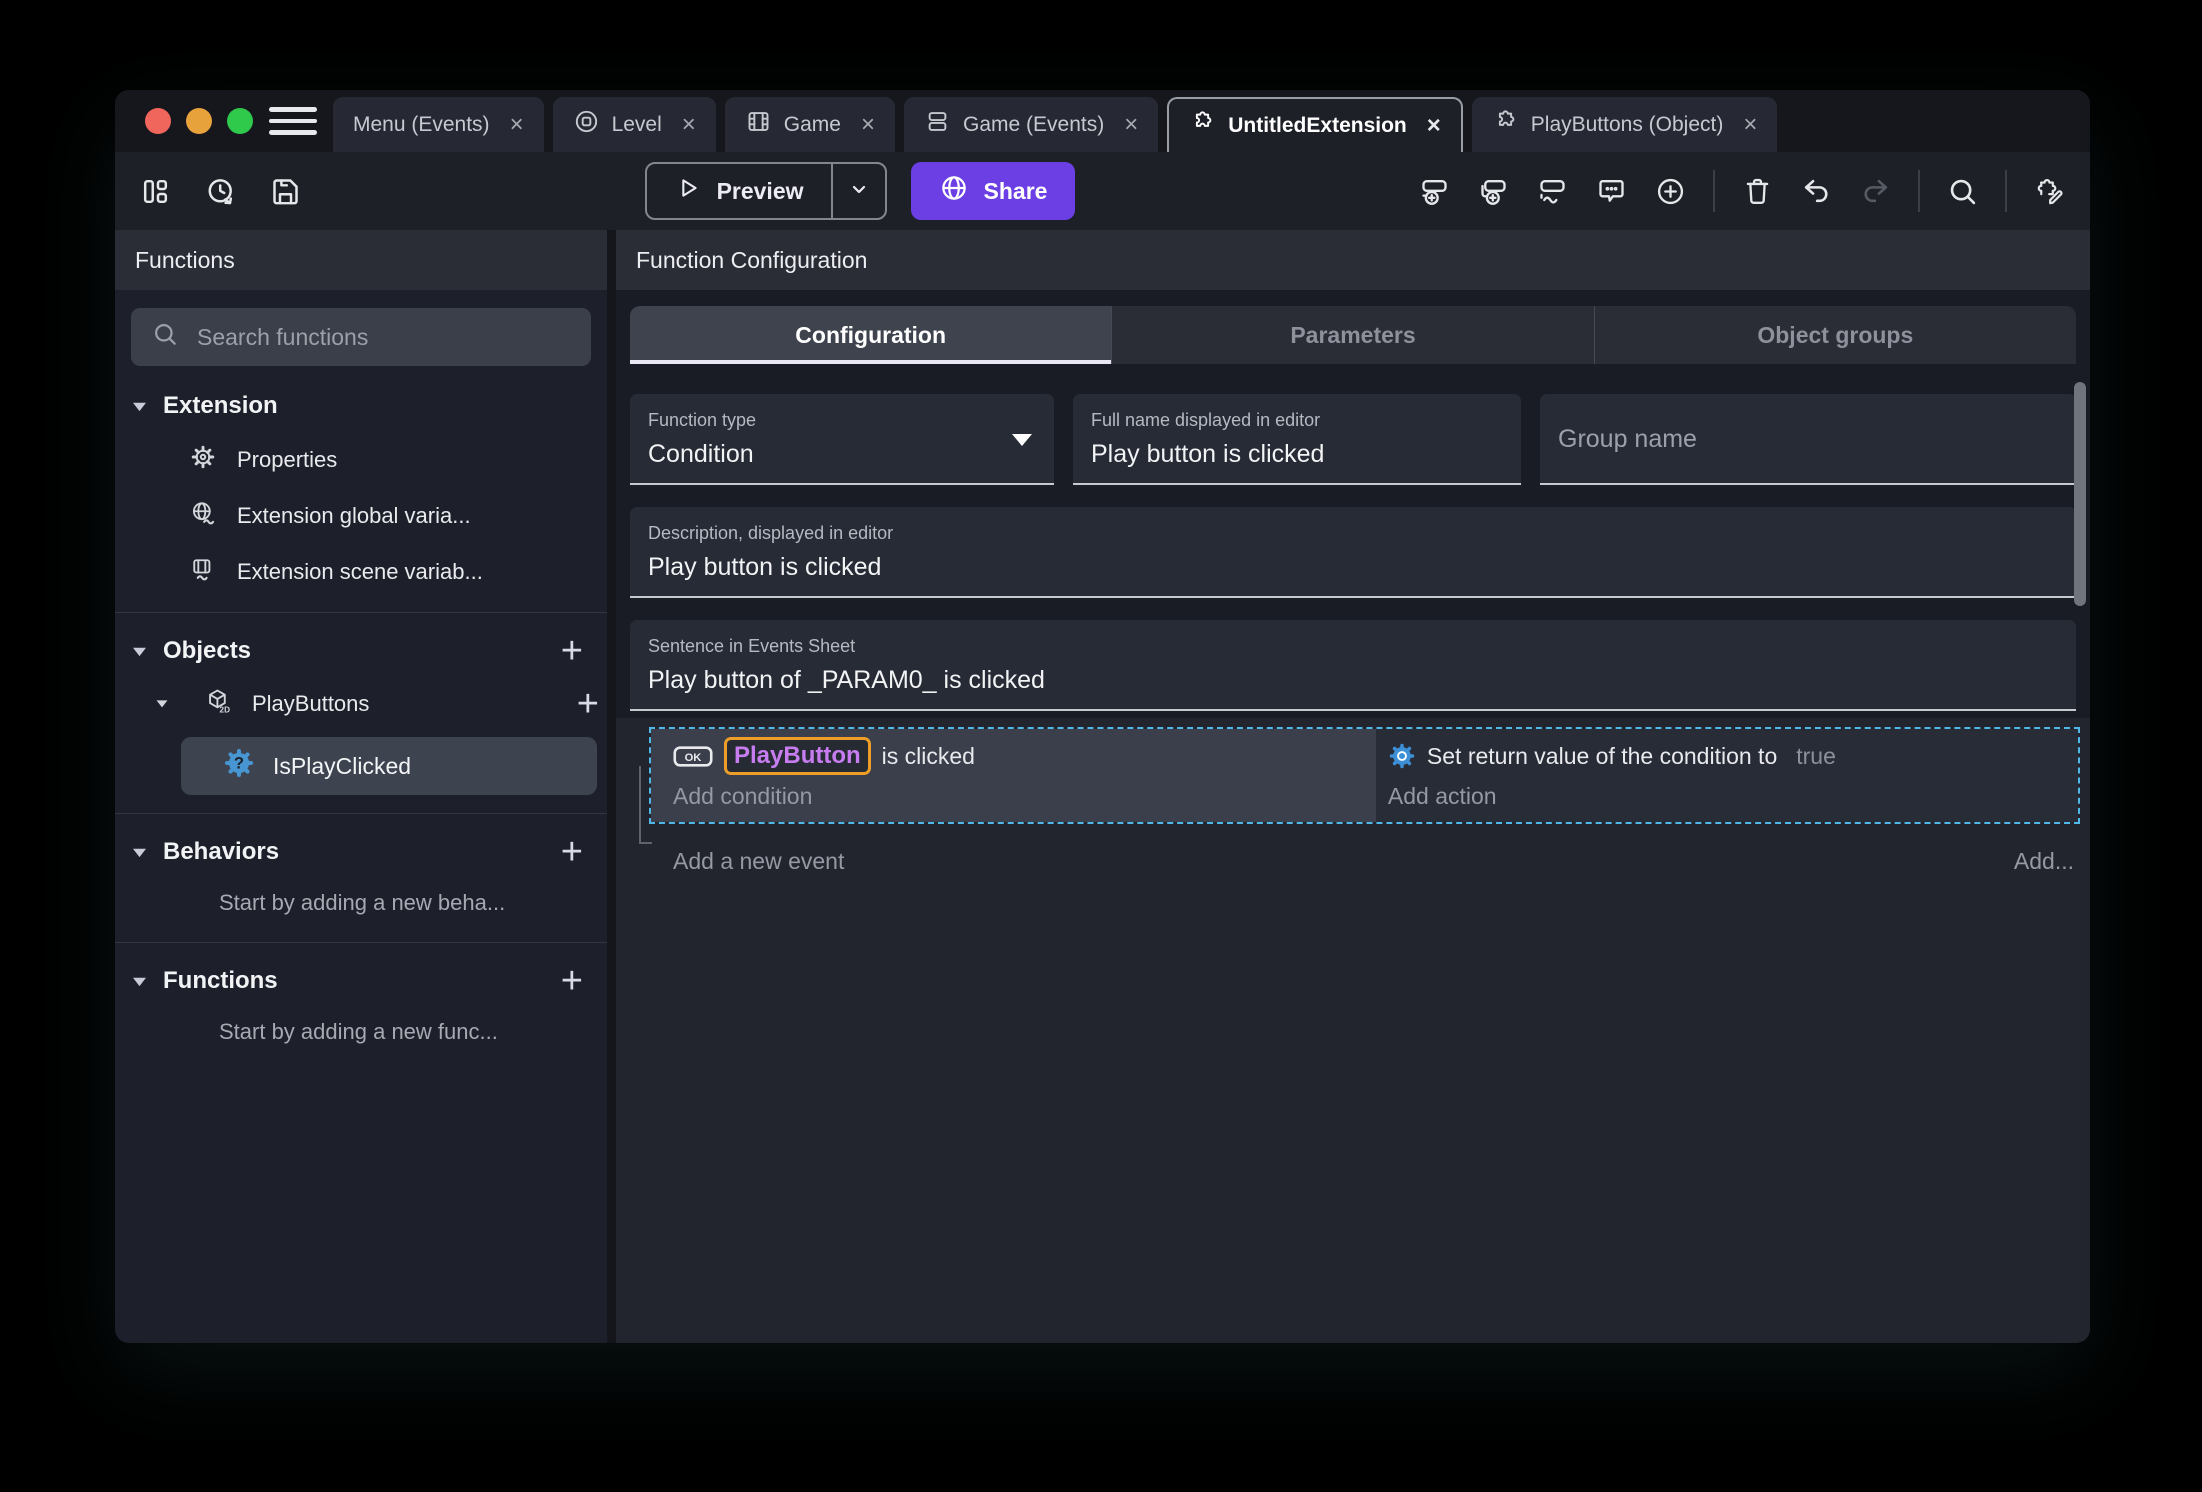  Describe the element at coordinates (1816, 756) in the screenshot. I see `action-value: true` at that location.